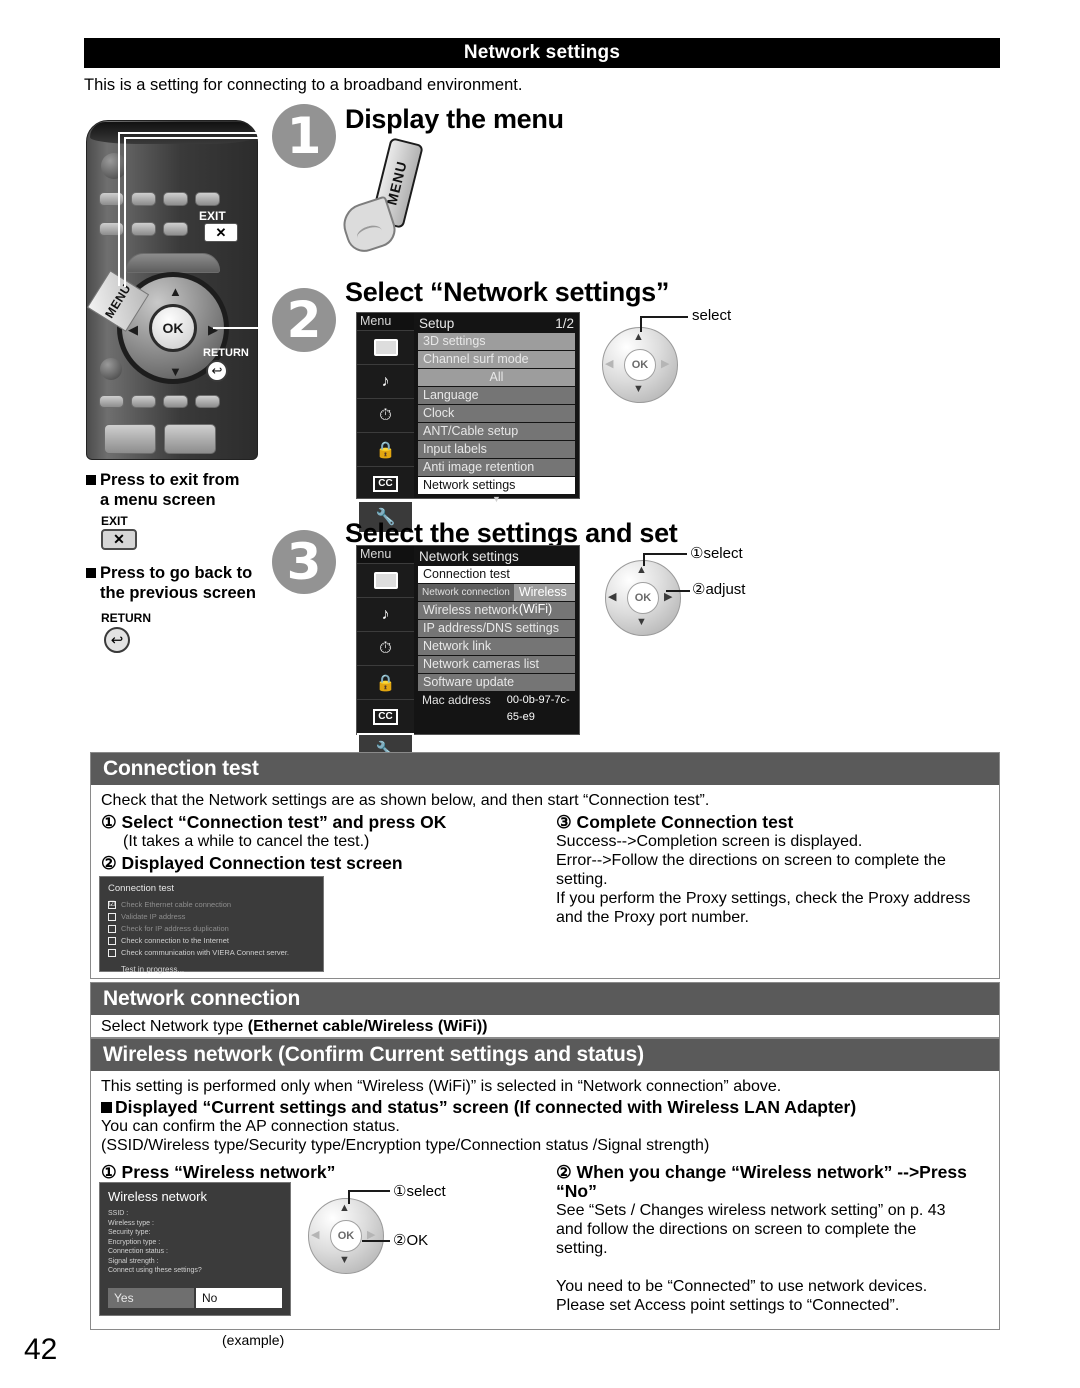 This screenshot has width=1080, height=1388. I want to click on callout-adjust-step3: ②adjust, so click(719, 589).